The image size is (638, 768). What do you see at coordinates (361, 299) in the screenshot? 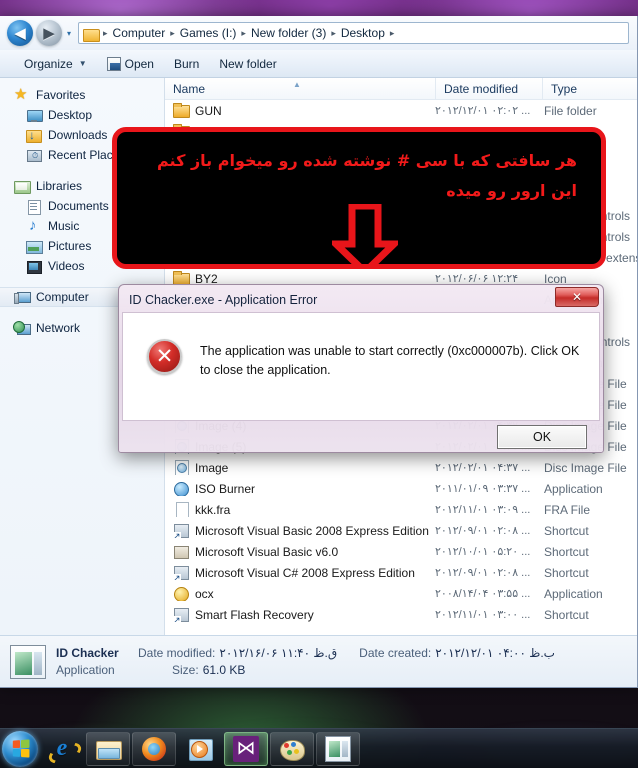
I see `dialog-title-bar: ID Chacker.exe - Application Error ✕` at bounding box center [361, 299].